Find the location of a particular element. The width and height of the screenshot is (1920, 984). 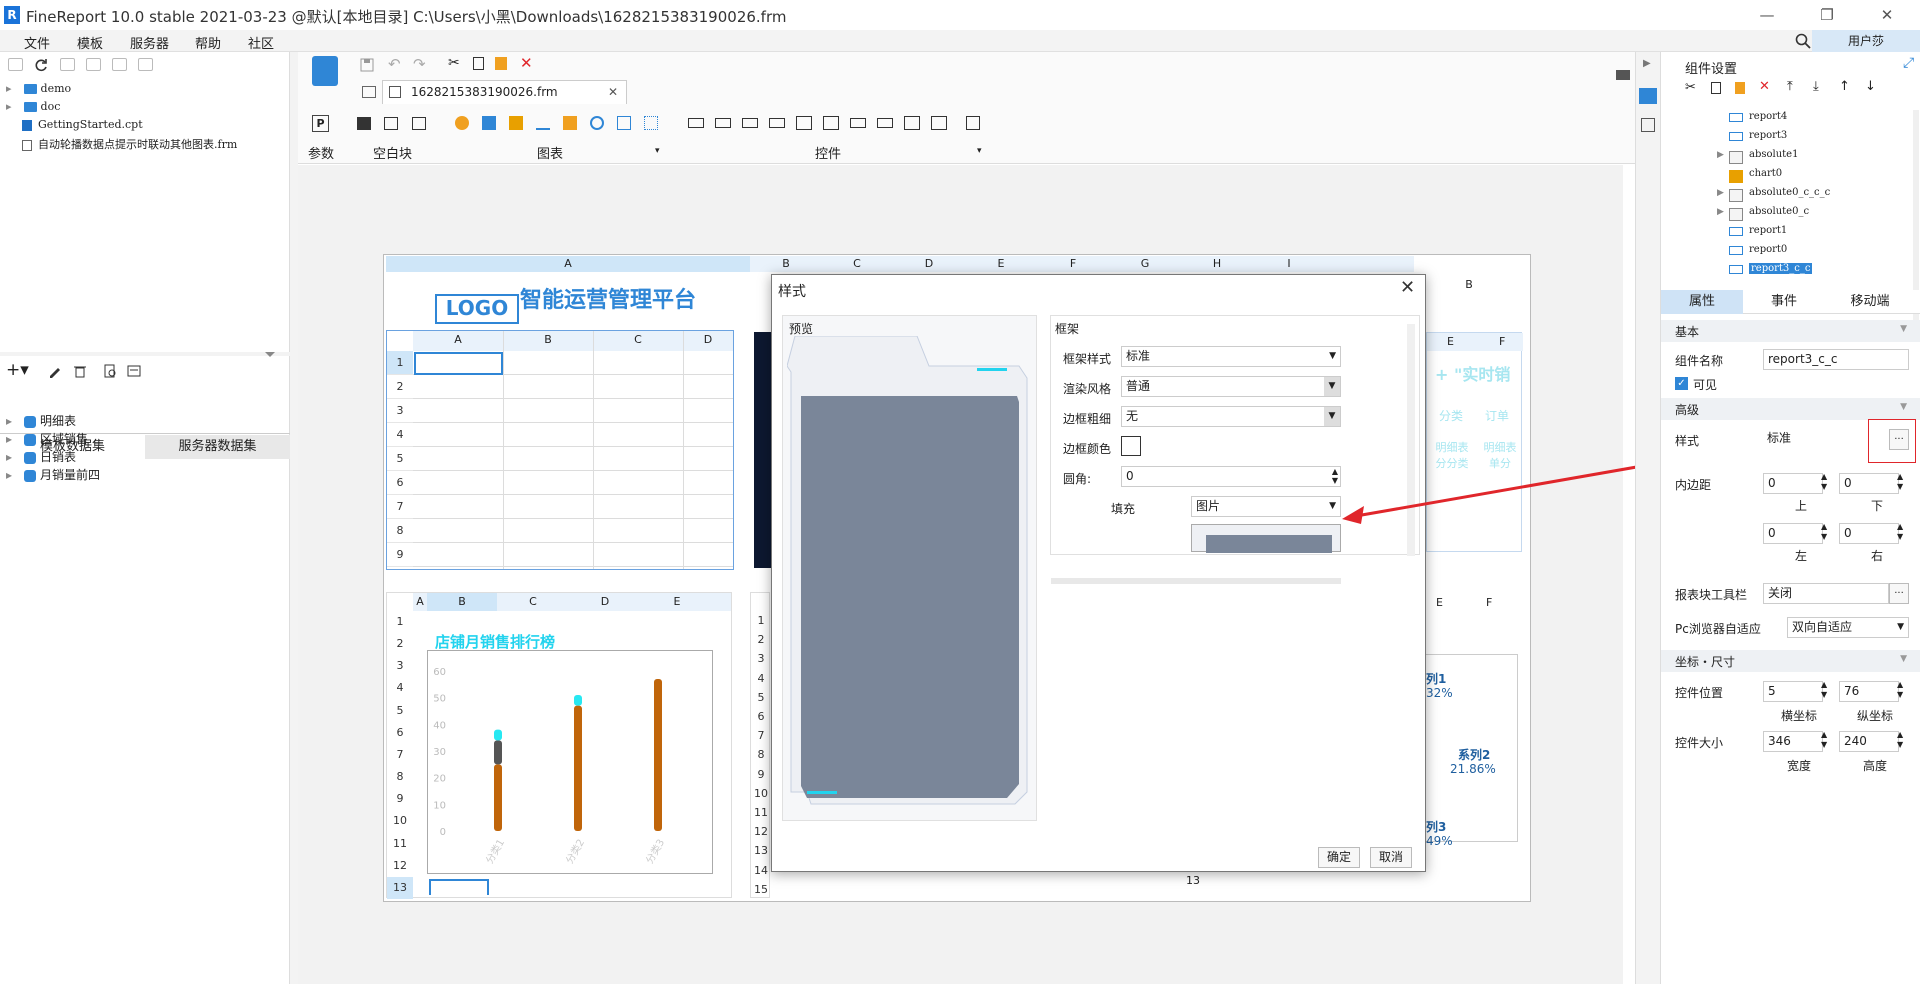

render-style-select: 普通 ▼ is located at coordinates (1231, 386).